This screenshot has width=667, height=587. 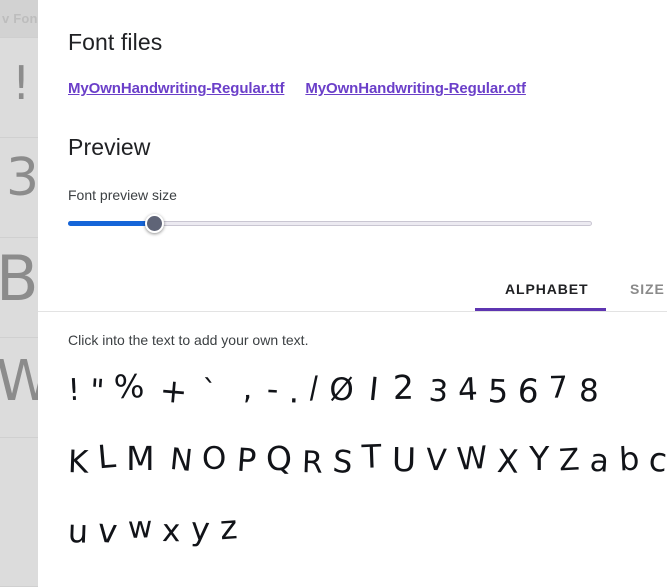 I want to click on background-glyph-preview: 3, so click(x=22, y=178).